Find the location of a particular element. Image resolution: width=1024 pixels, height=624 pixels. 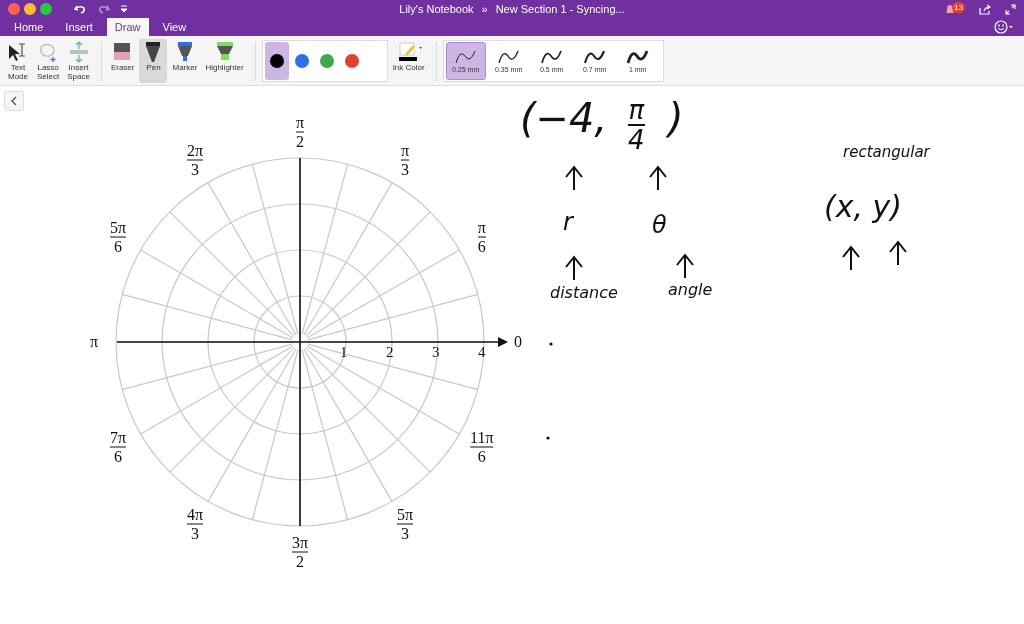

undo-icon is located at coordinates (80, 9).